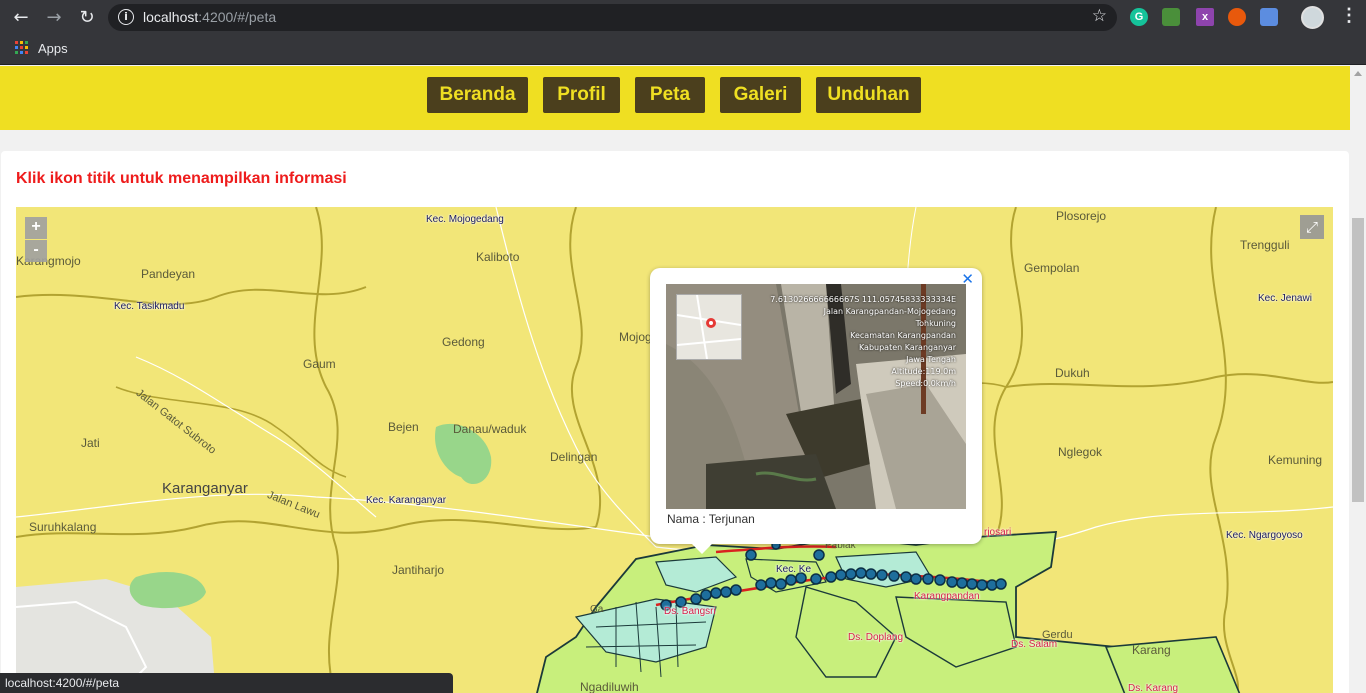 This screenshot has width=1366, height=693. I want to click on address-bar: i localhost:4200/#/peta ☆, so click(612, 17).